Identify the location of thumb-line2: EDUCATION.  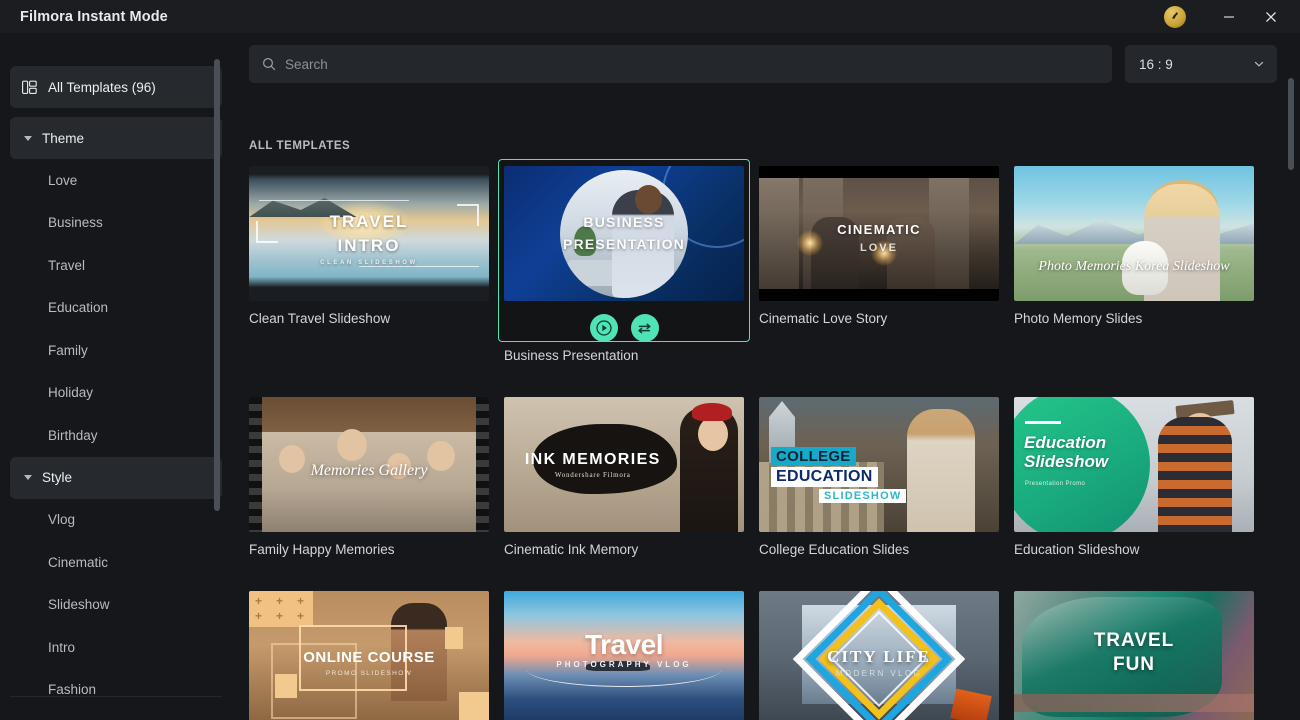
(824, 477).